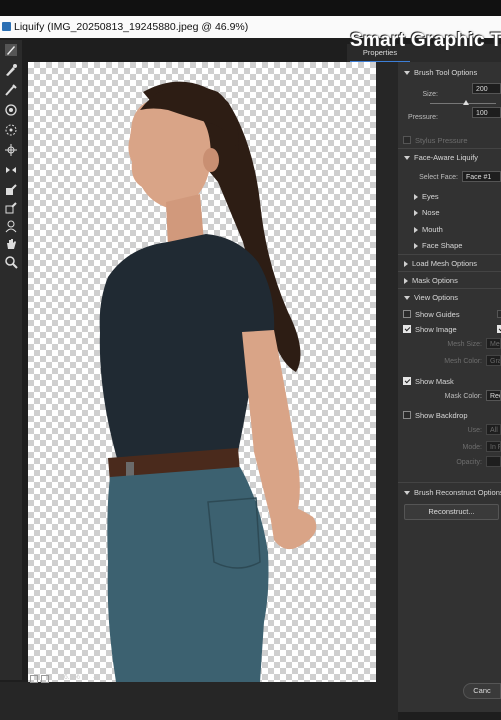 The image size is (501, 720). What do you see at coordinates (434, 381) in the screenshot?
I see `show-mask-label: Show Mask` at bounding box center [434, 381].